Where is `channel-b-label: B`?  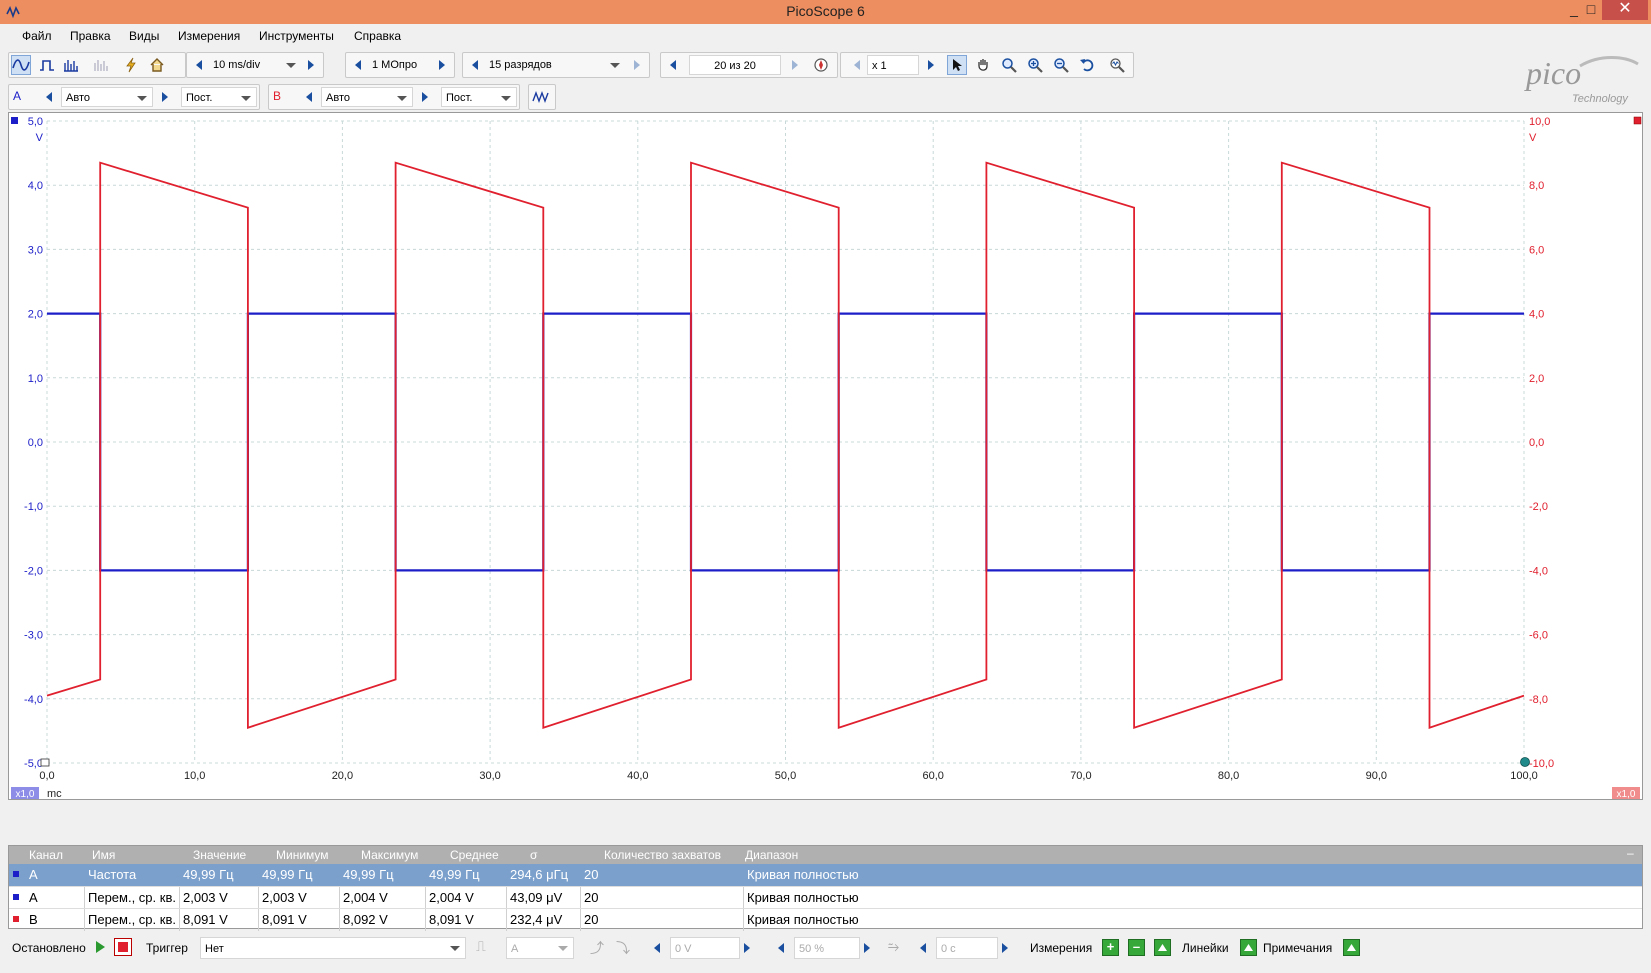
channel-b-label: B is located at coordinates (277, 96).